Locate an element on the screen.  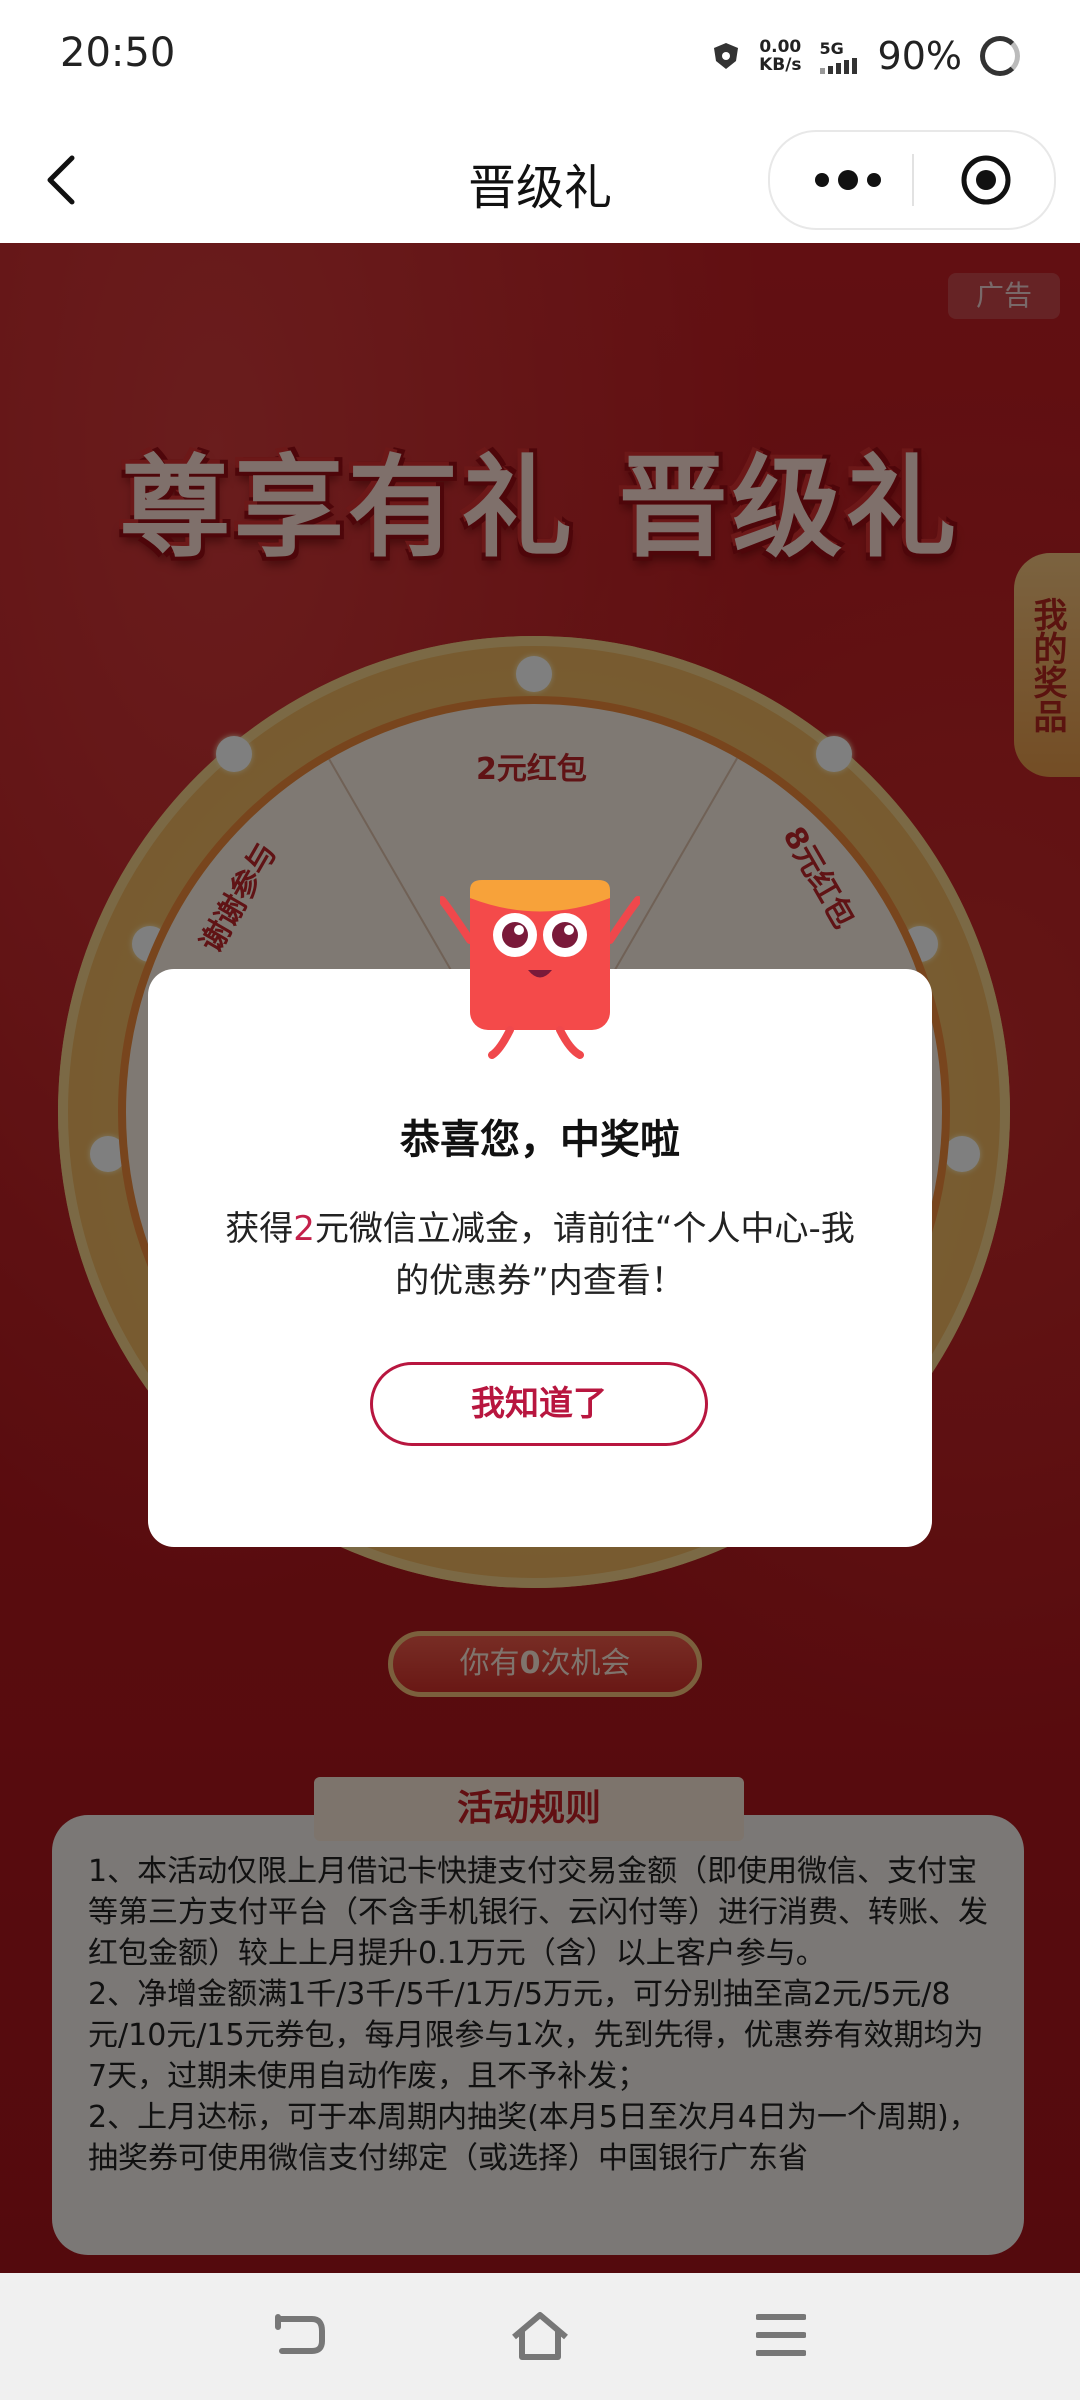
capsule-divider is located at coordinates (913, 180).